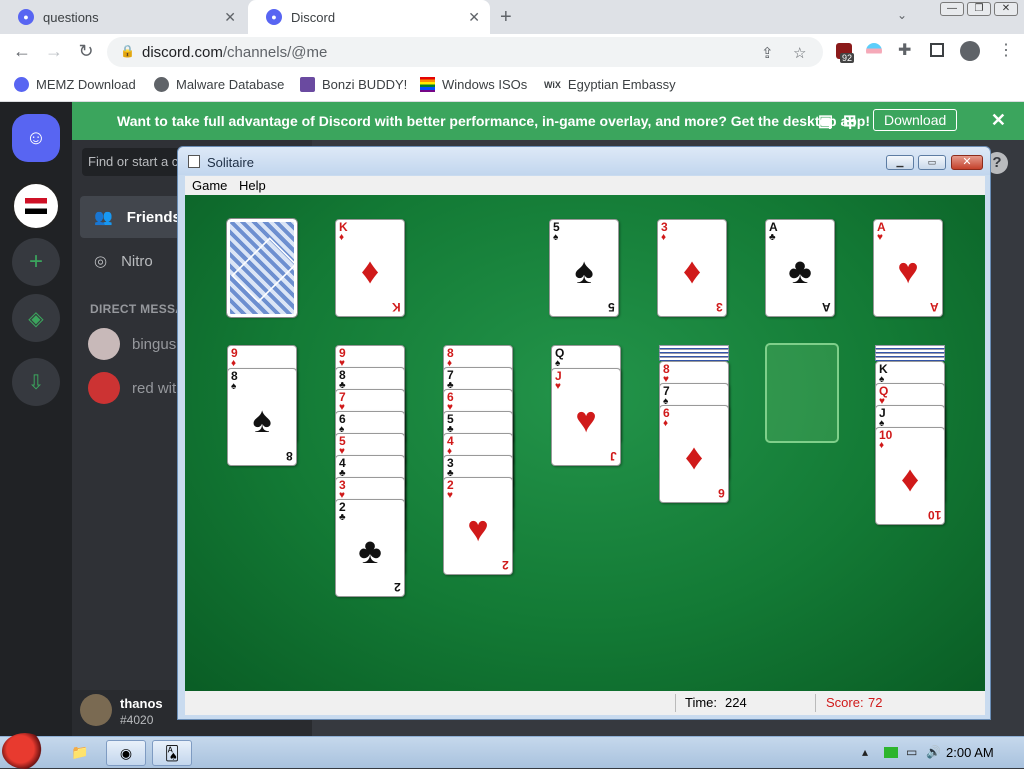 The image size is (1024, 769). What do you see at coordinates (36, 206) in the screenshot?
I see `server-made-in-egypt-icon` at bounding box center [36, 206].